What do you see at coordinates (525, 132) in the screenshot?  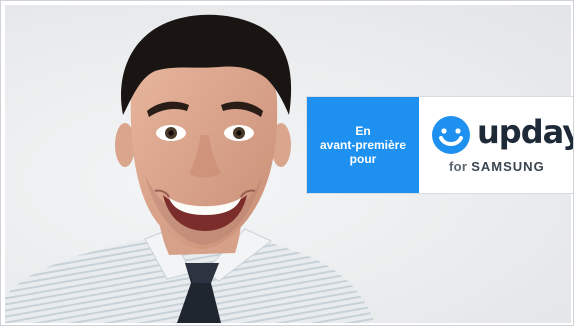 I see `brand-name: upday` at bounding box center [525, 132].